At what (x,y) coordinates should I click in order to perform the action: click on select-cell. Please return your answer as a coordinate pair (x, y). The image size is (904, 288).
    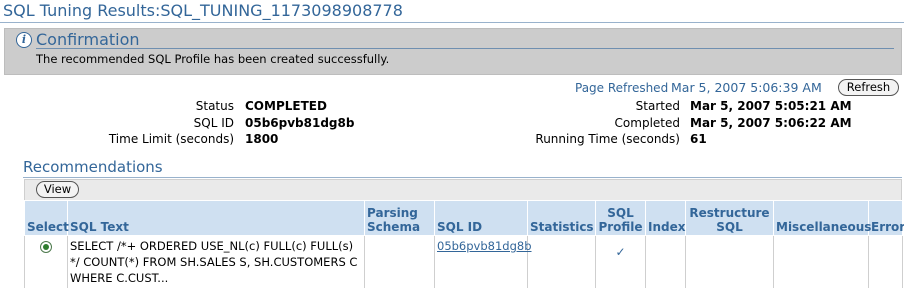
    Looking at the image, I should click on (46, 261).